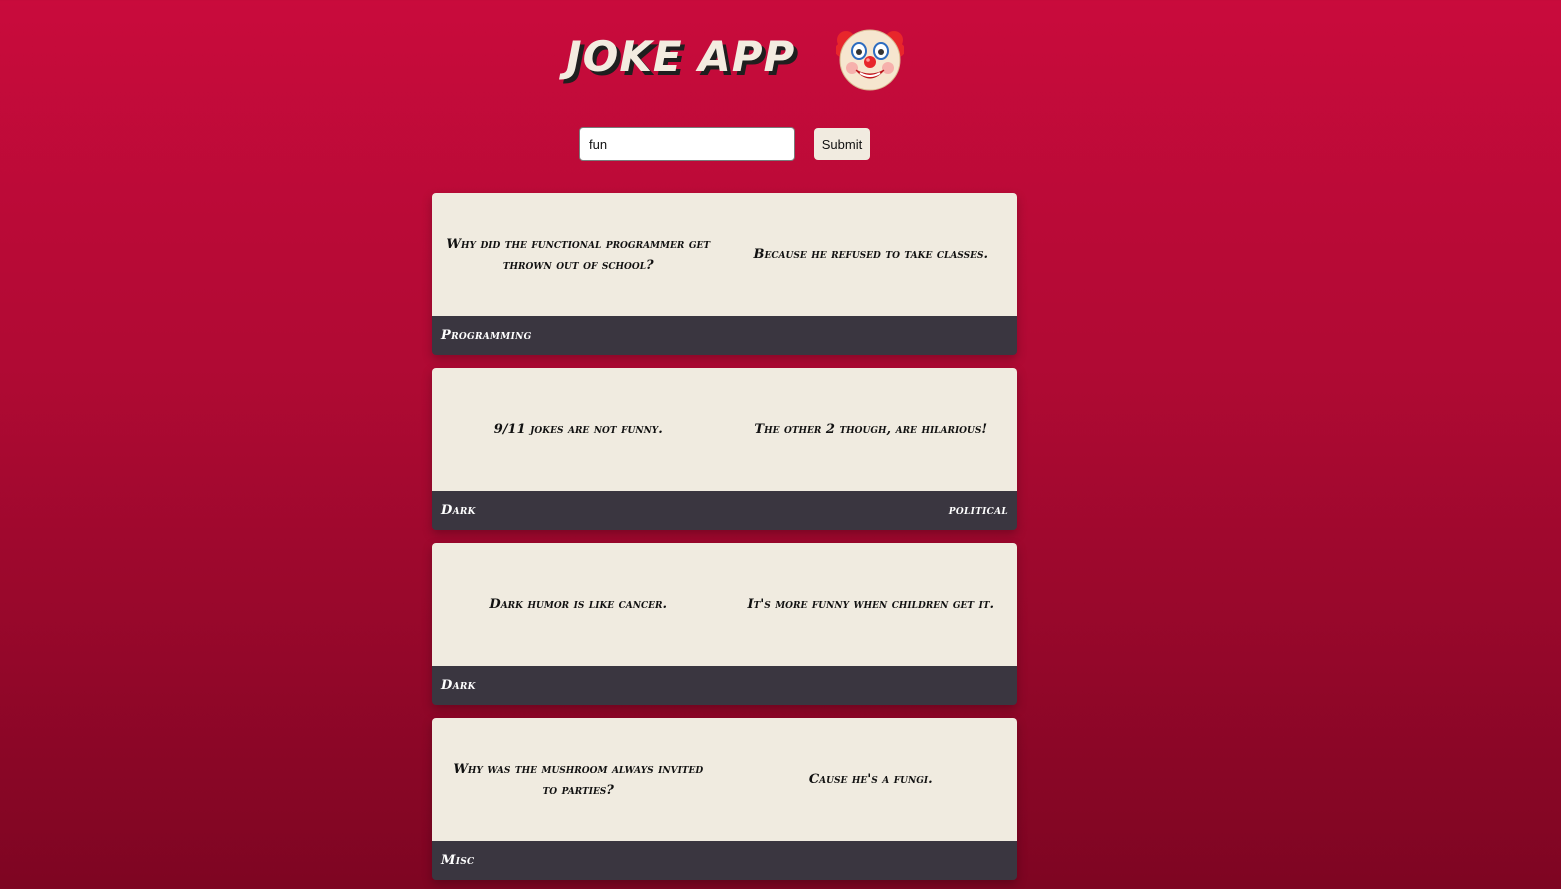  I want to click on joke-delivery: Because he refused to take classes., so click(870, 254).